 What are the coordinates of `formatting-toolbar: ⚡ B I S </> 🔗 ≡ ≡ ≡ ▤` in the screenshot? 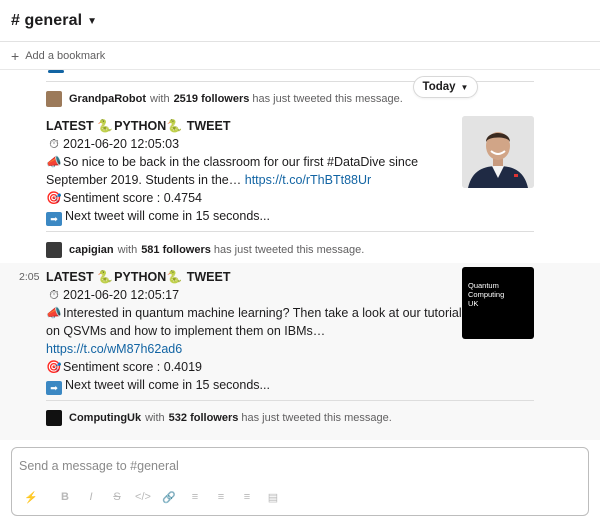 It's located at (154, 497).